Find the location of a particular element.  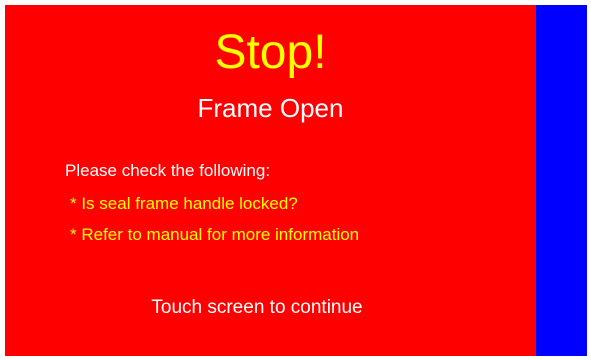

touch-to-continue-hint: Touch screen to continue is located at coordinates (257, 307).